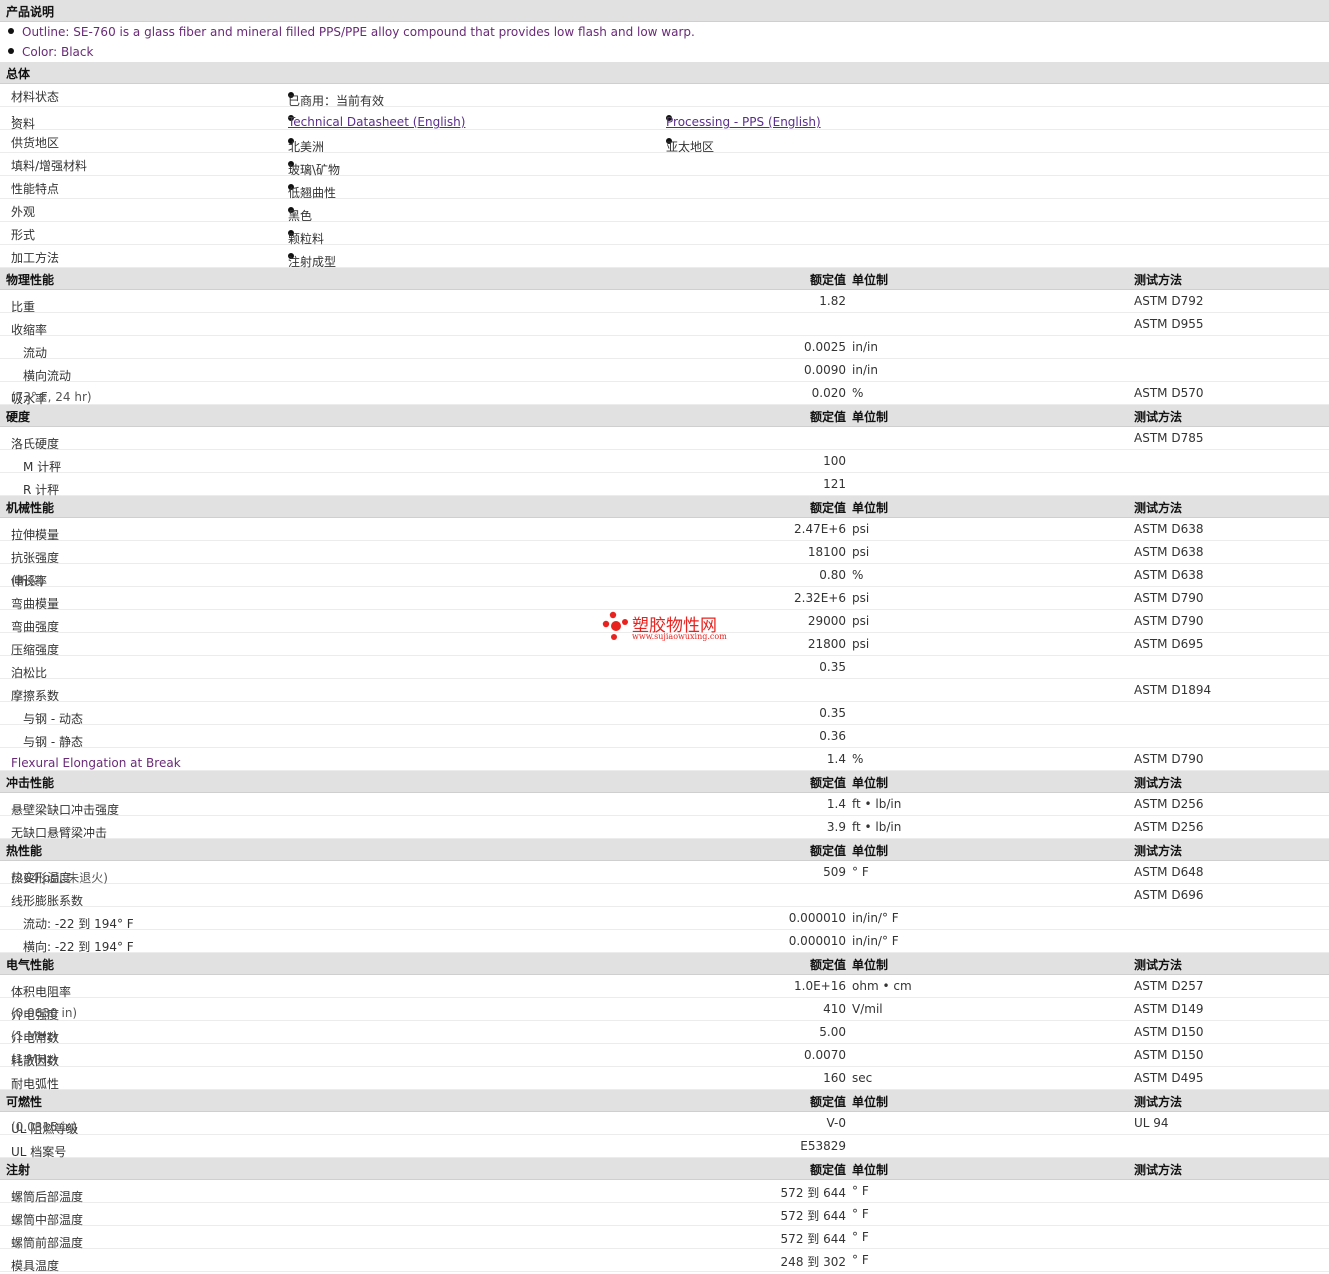 This screenshot has width=1329, height=1274. What do you see at coordinates (664, 737) in the screenshot?
I see `property-row: 与钢 - 静态 0.36` at bounding box center [664, 737].